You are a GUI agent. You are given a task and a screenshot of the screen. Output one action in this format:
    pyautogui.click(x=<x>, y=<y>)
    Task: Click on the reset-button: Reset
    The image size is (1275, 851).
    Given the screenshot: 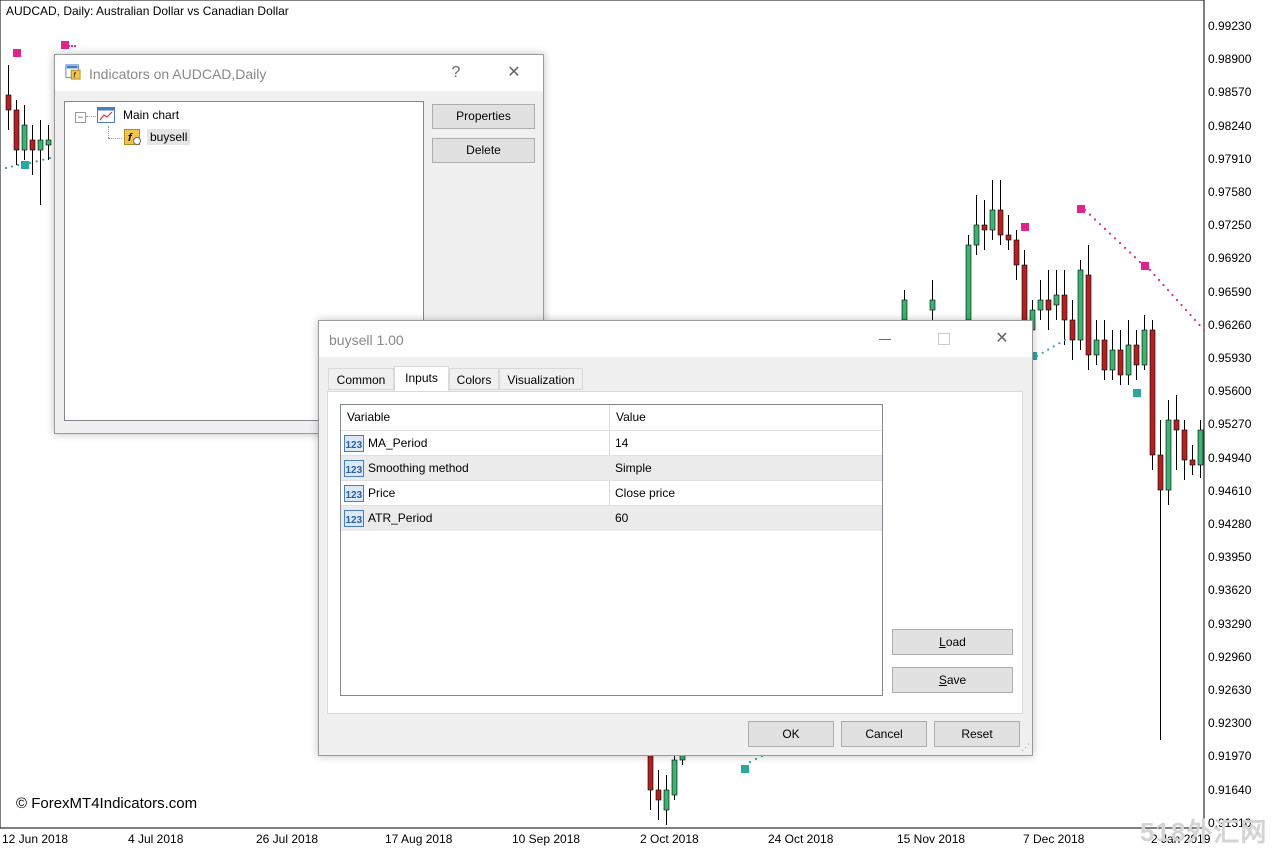 What is the action you would take?
    pyautogui.click(x=977, y=734)
    